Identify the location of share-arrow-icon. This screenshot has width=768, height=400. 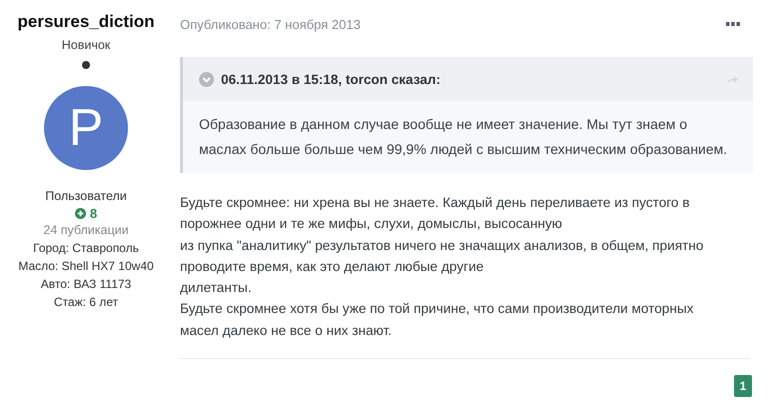
(732, 79).